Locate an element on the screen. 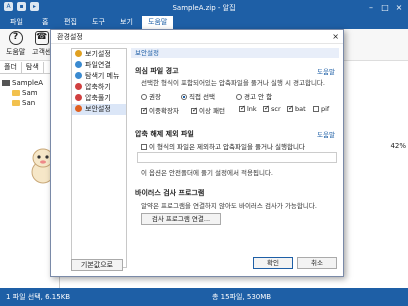 The height and width of the screenshot is (306, 408). check-double-ext: 이중확장자 is located at coordinates (160, 110).